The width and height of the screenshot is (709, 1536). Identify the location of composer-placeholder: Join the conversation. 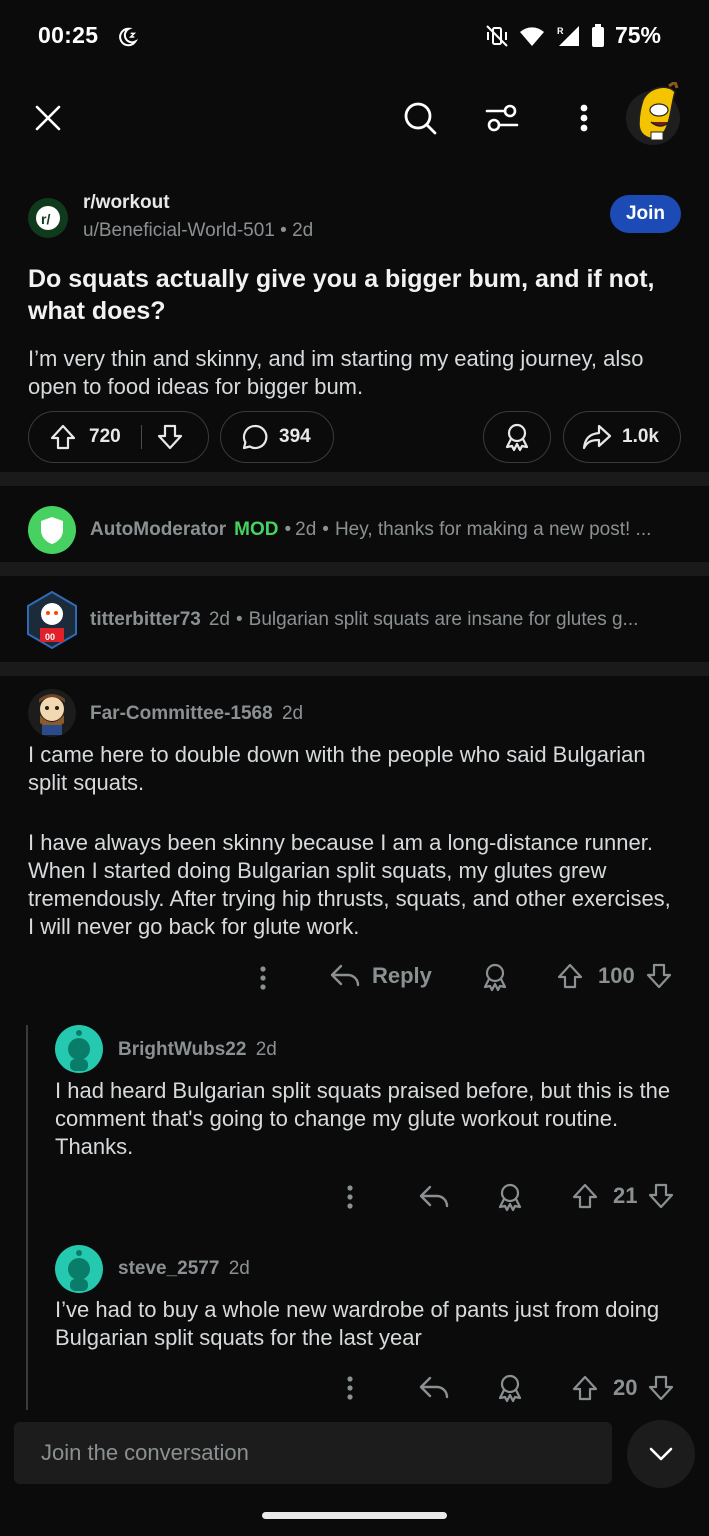
(145, 1452).